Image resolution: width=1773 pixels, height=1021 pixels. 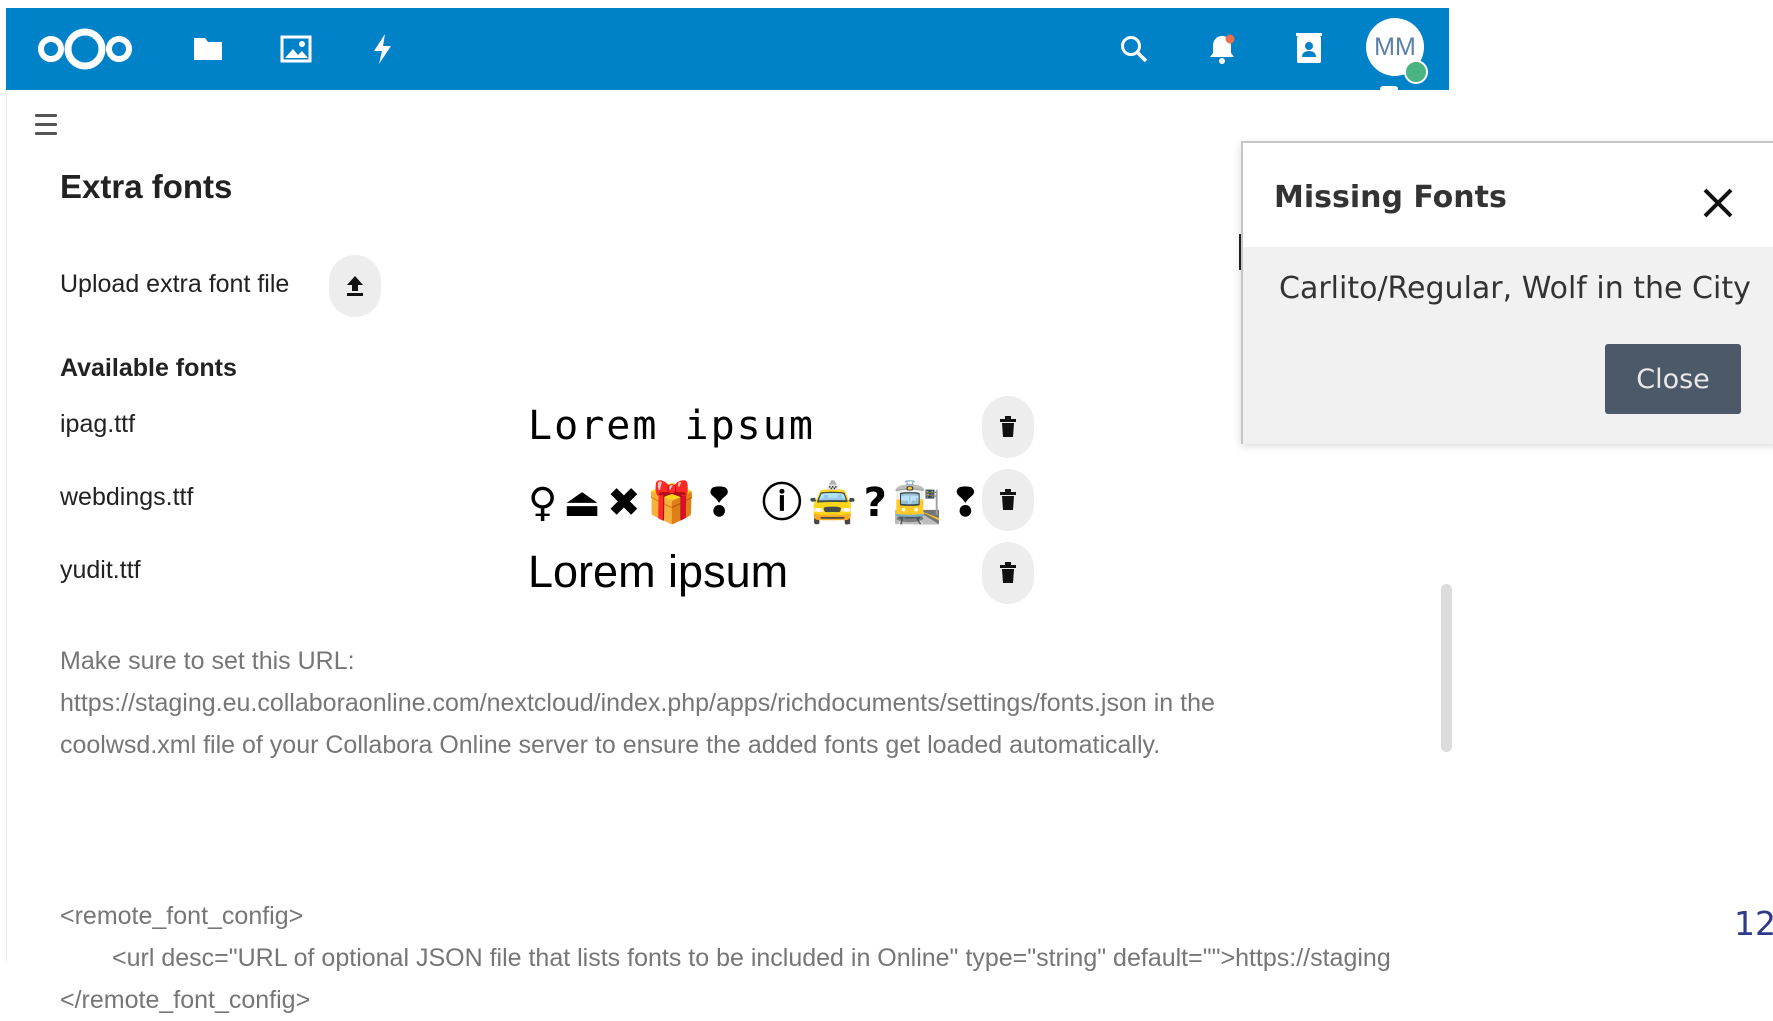 I want to click on font-row: ipag.ttf Lorem ipsum, so click(x=550, y=427).